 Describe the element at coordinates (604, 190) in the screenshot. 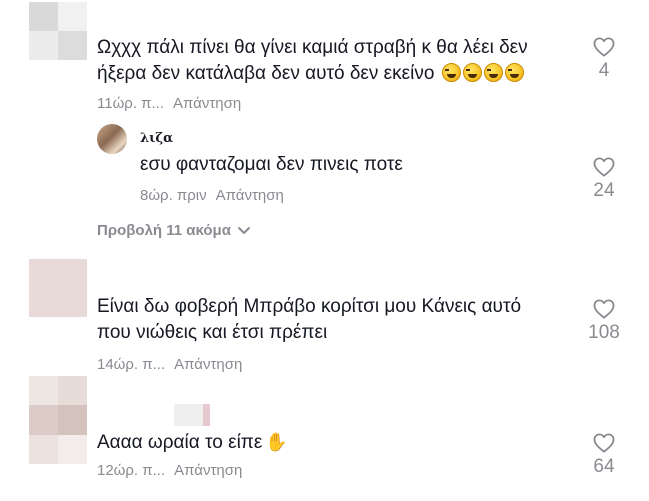

I see `like-count: 24` at that location.